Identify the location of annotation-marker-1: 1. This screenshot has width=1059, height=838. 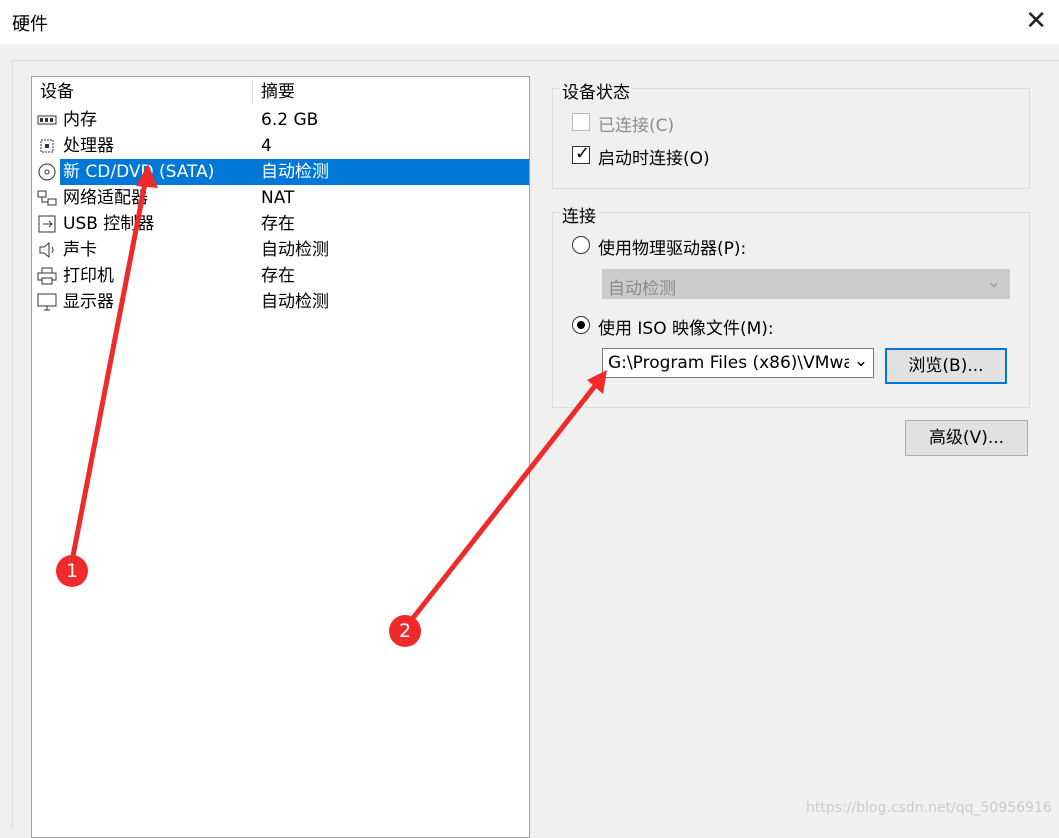
(72, 571).